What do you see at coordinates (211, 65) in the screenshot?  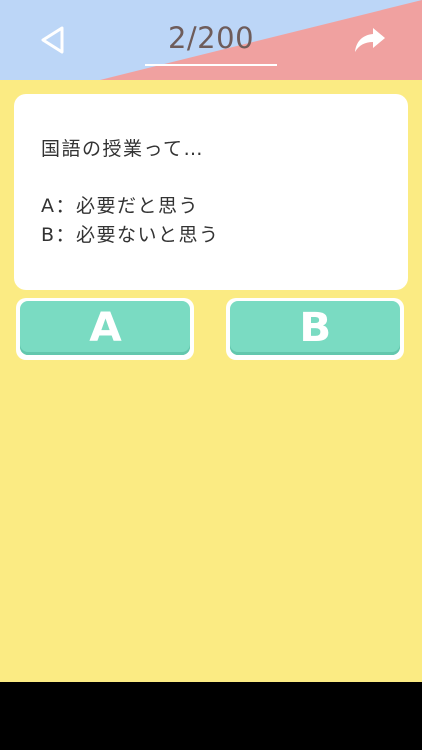 I see `counter-underline` at bounding box center [211, 65].